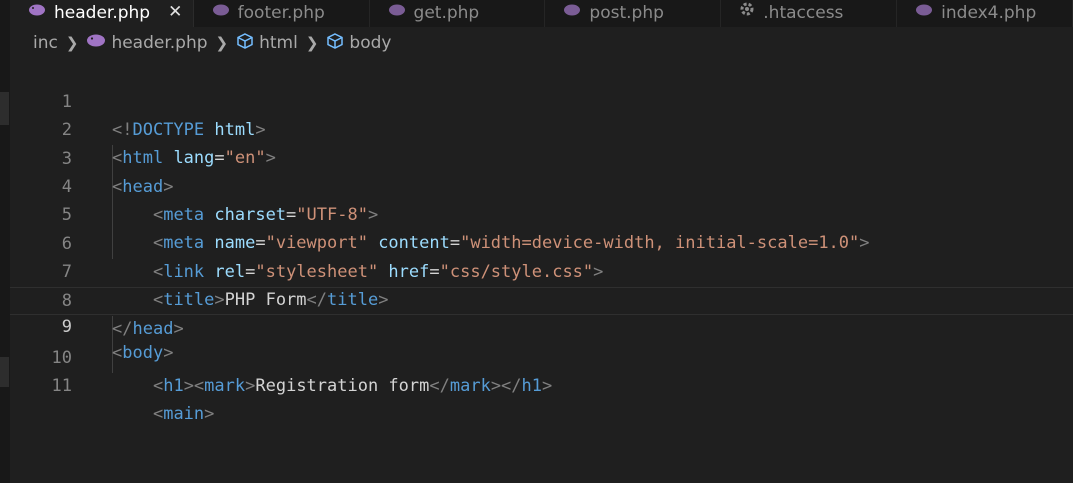 This screenshot has height=483, width=1073. I want to click on tab-header-php: header.php ✕, so click(102, 13).